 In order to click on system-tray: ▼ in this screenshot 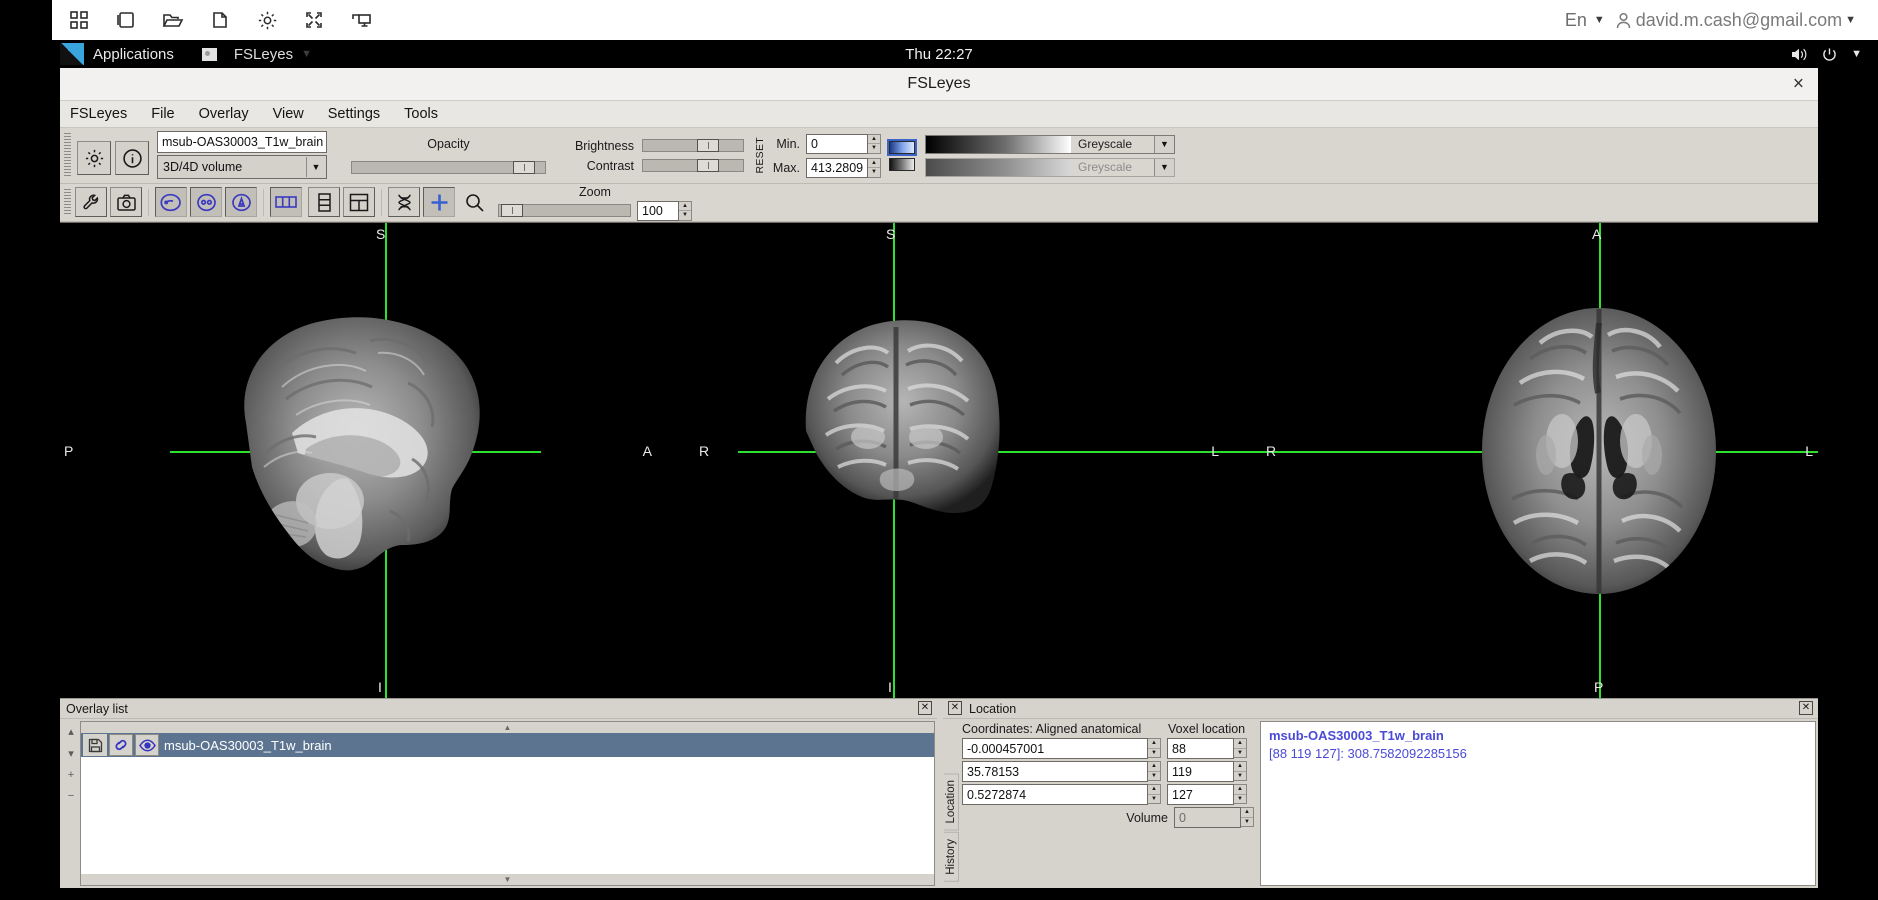, I will do `click(1834, 54)`.